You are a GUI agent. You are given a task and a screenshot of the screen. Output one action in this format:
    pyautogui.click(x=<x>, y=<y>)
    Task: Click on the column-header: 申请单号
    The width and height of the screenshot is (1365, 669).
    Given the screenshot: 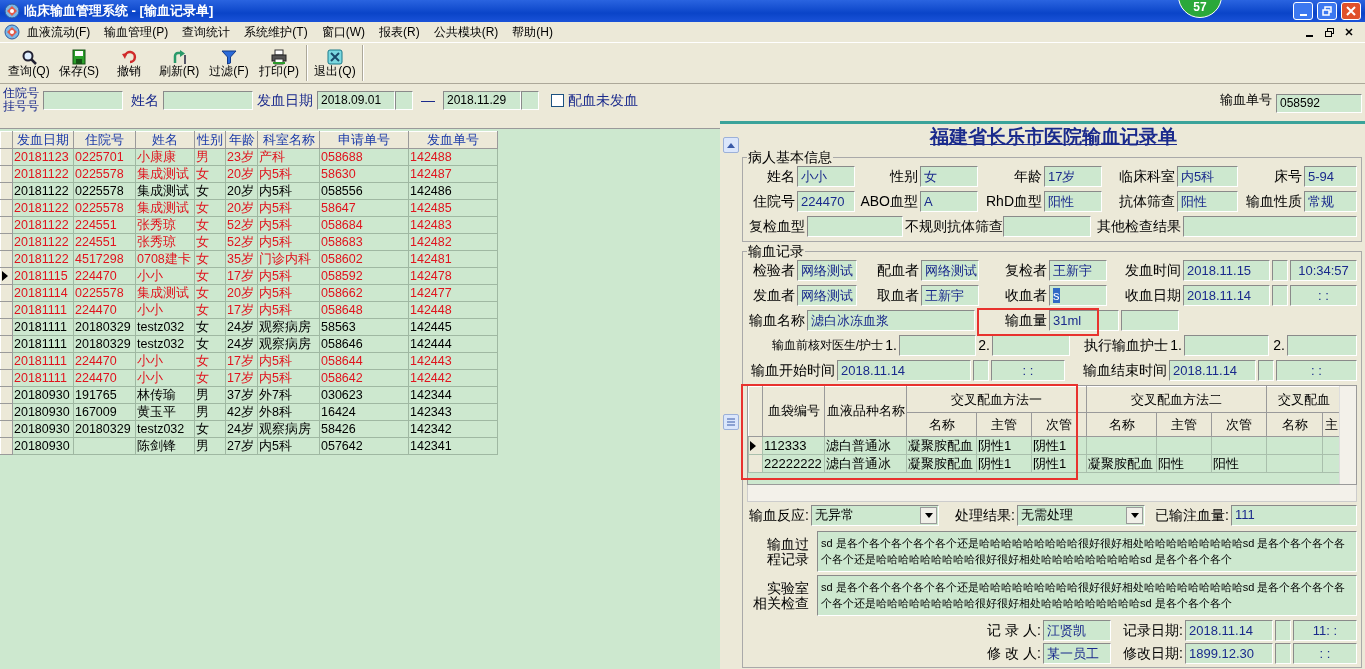 What is the action you would take?
    pyautogui.click(x=364, y=140)
    